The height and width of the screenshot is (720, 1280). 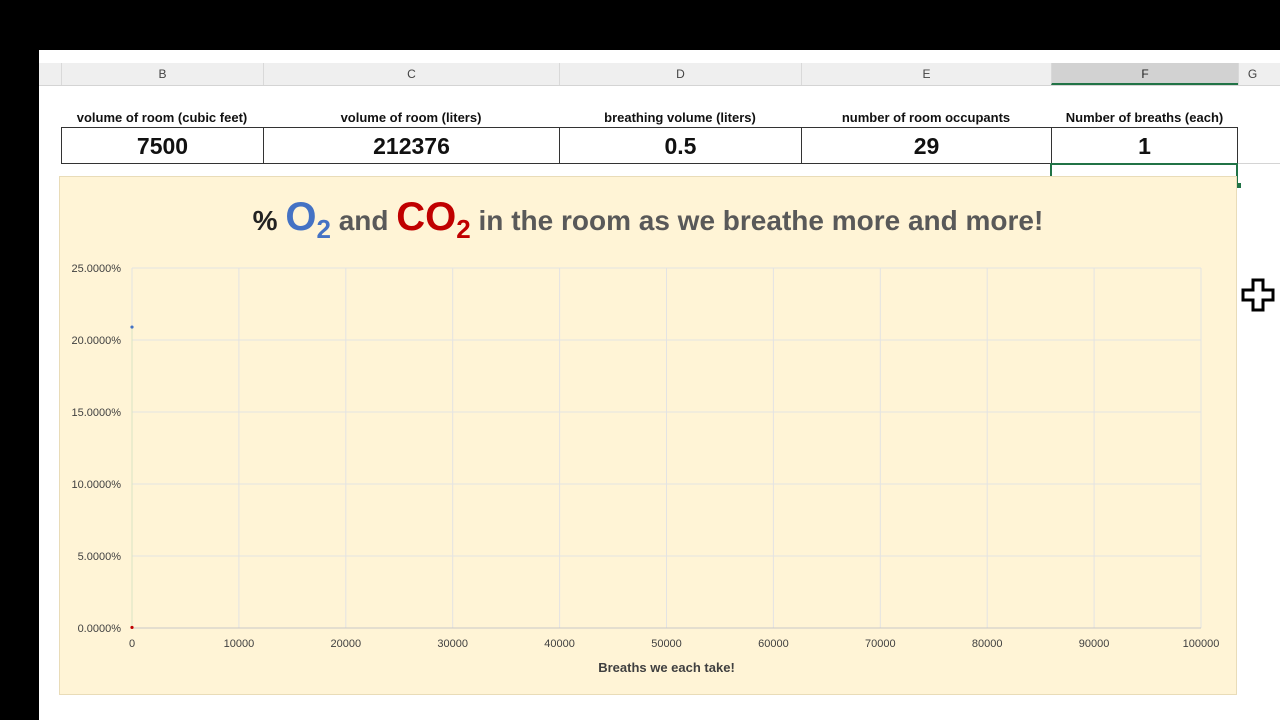 What do you see at coordinates (132, 327) in the screenshot?
I see `o2-data-point` at bounding box center [132, 327].